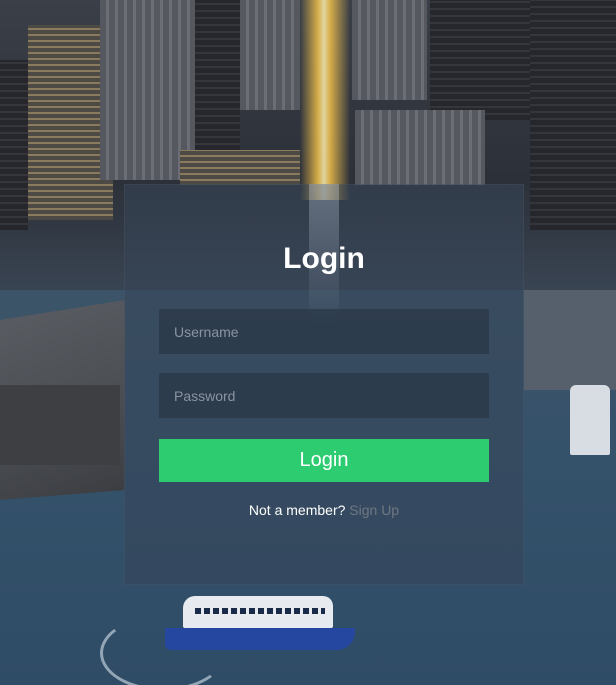 The width and height of the screenshot is (616, 685). Describe the element at coordinates (374, 510) in the screenshot. I see `signup-link: Sign Up` at that location.